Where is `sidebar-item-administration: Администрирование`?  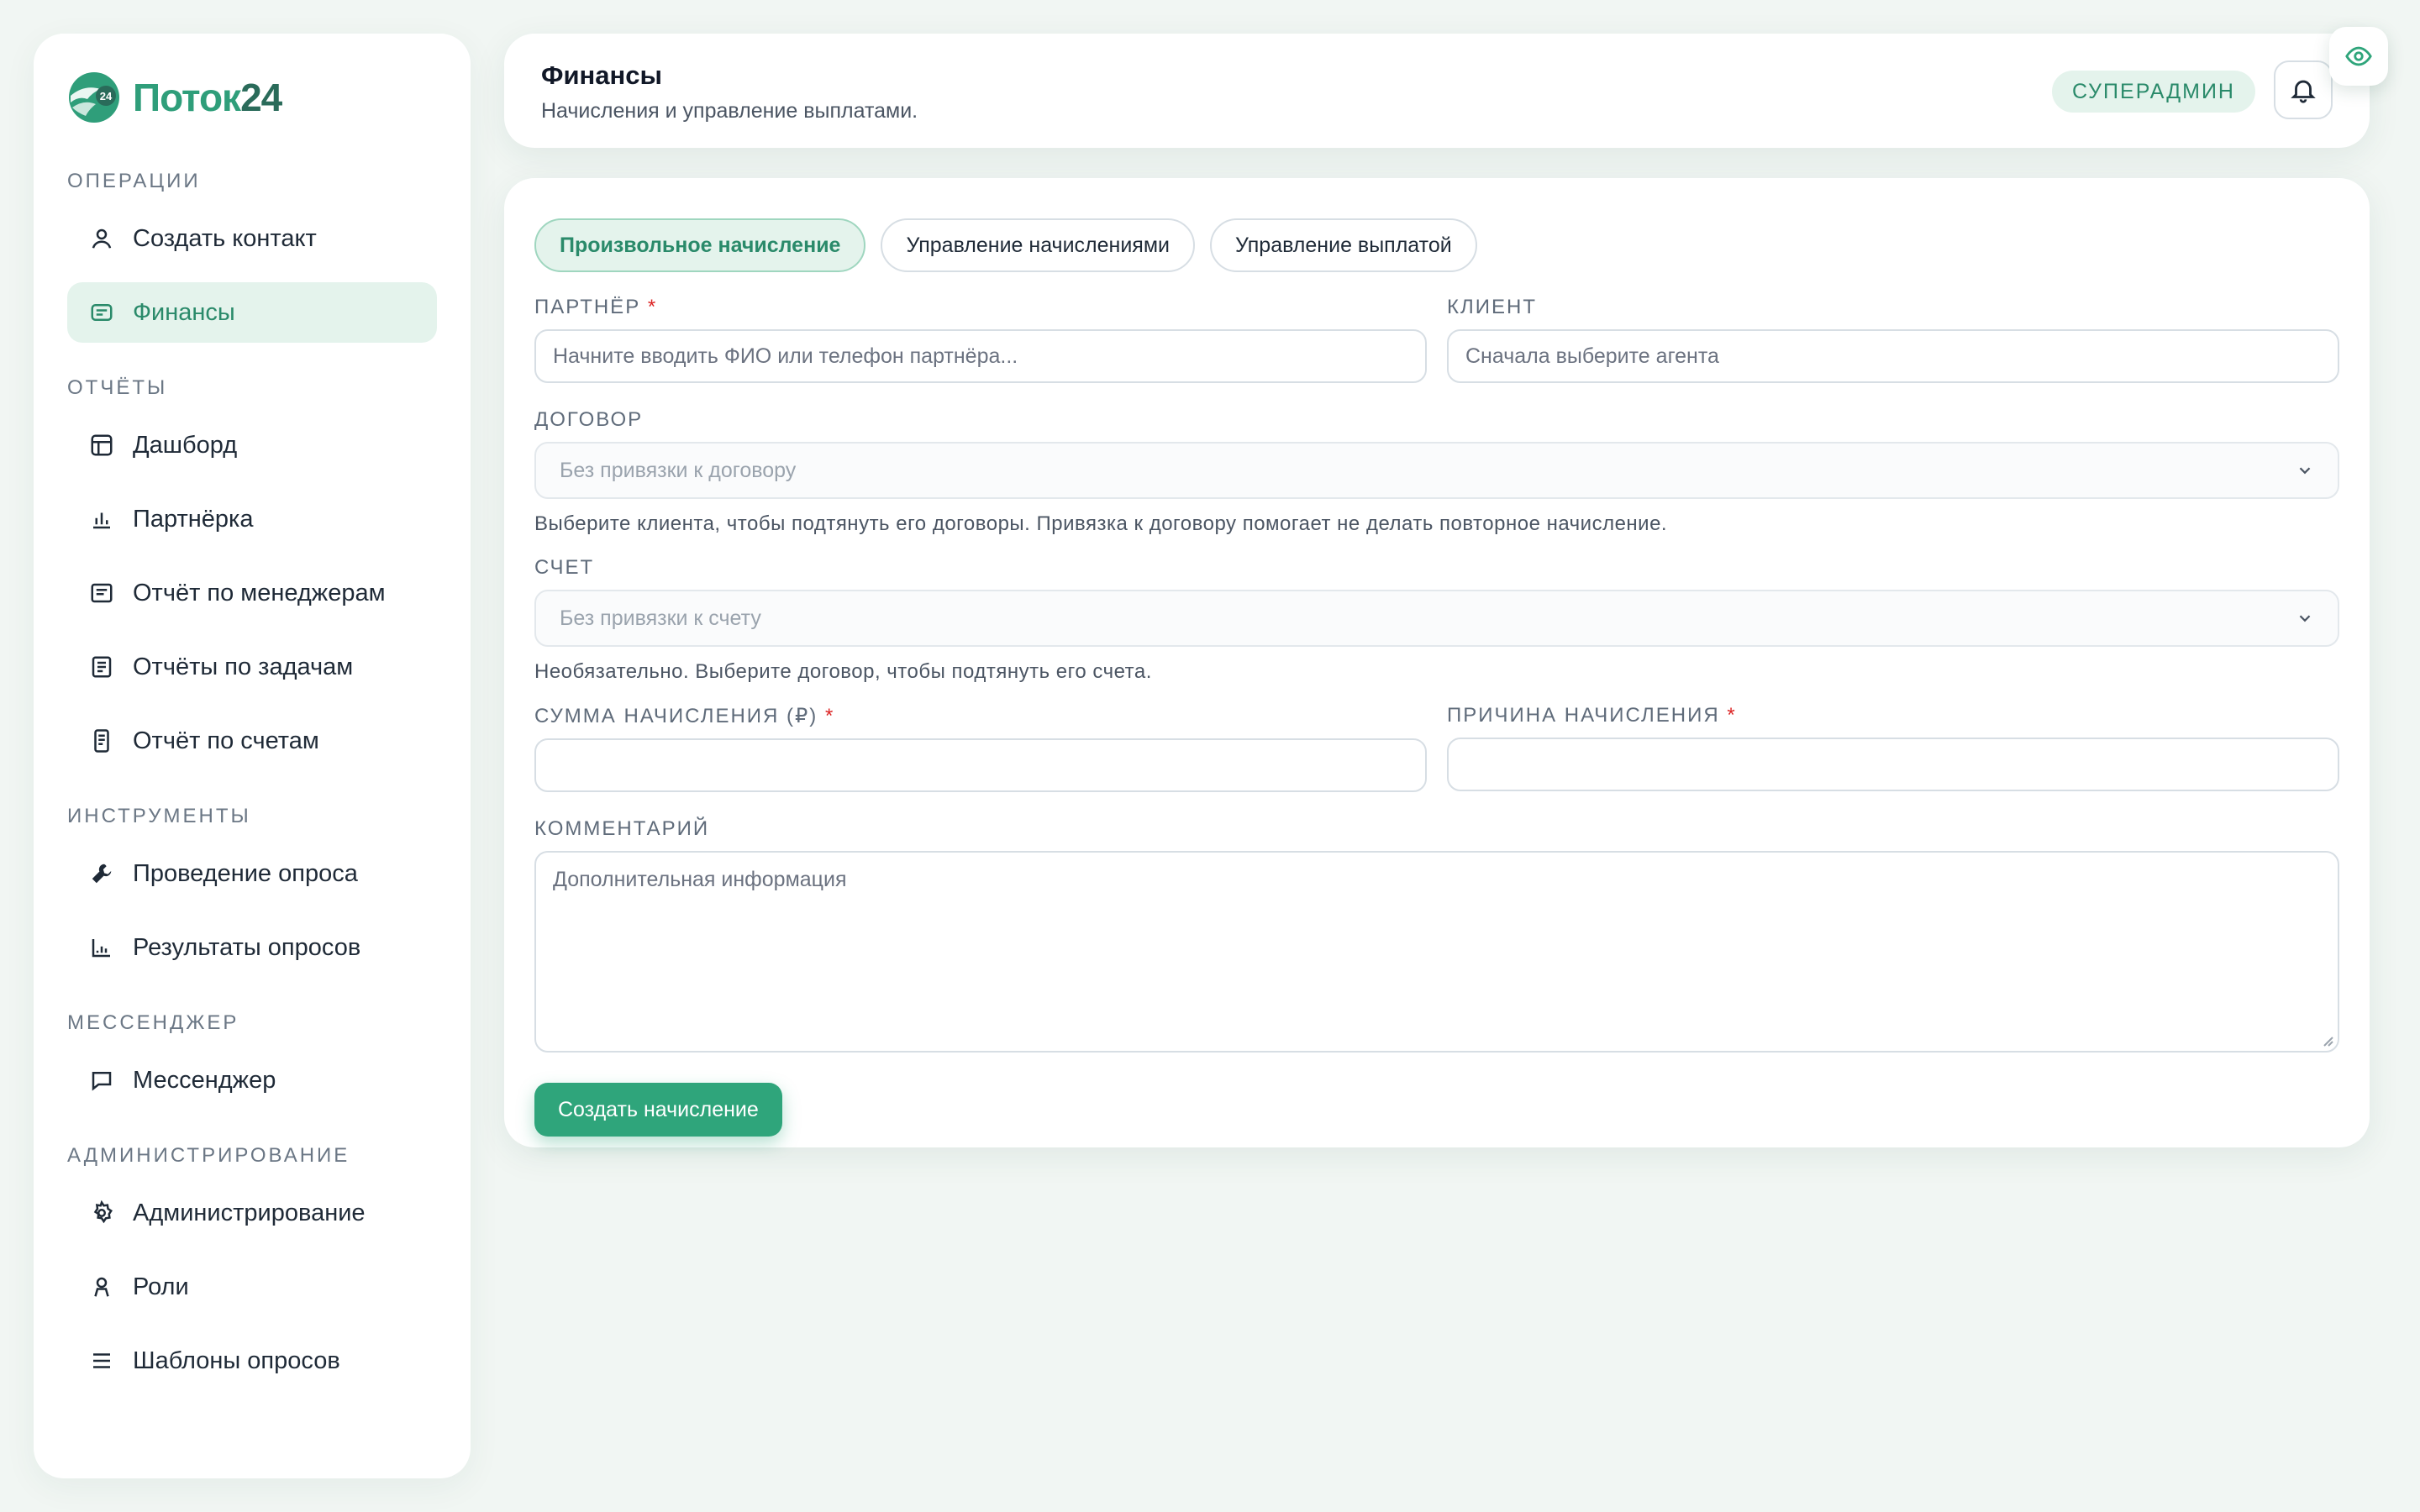
sidebar-item-administration: Администрирование is located at coordinates (252, 1213).